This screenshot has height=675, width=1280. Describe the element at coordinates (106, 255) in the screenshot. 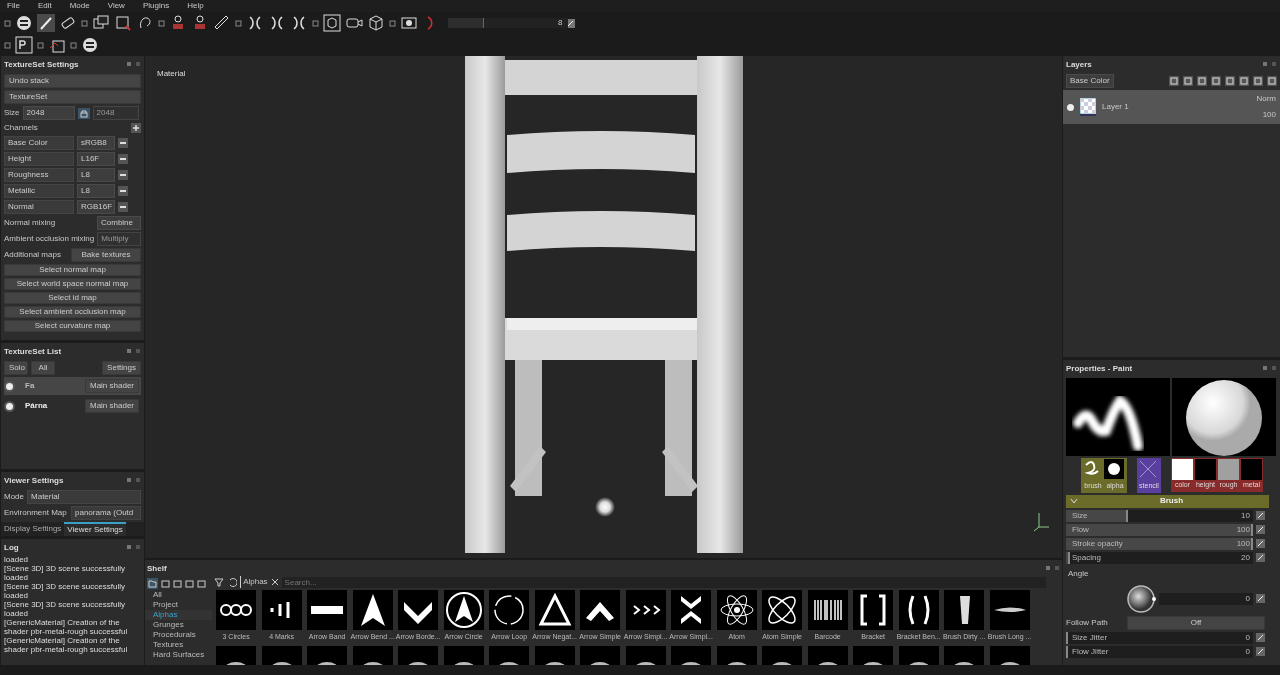

I see `bake-button: Bake textures` at that location.